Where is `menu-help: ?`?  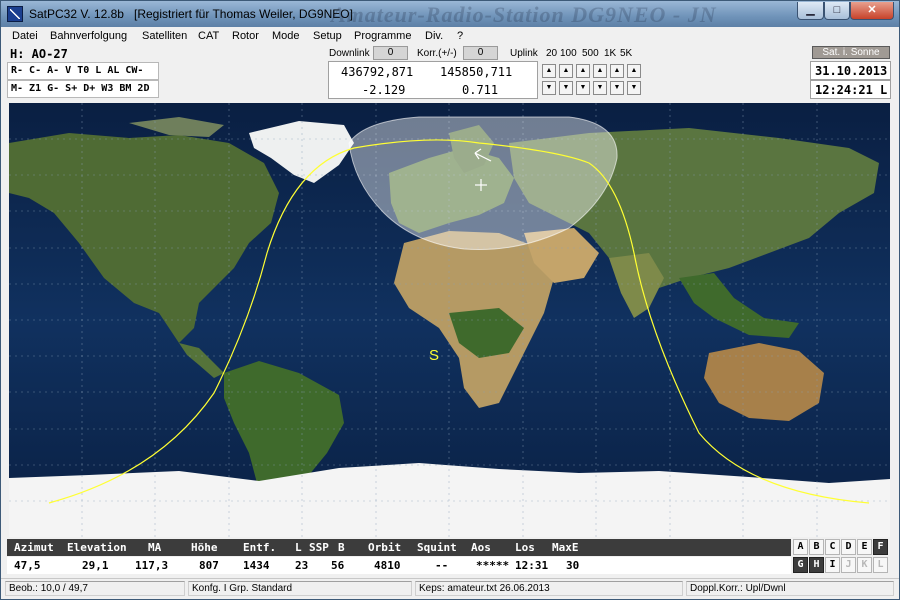
menu-help: ? is located at coordinates (460, 36).